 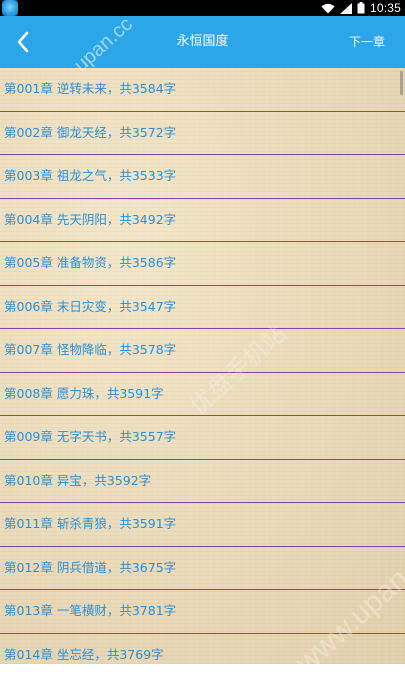 What do you see at coordinates (202, 307) in the screenshot?
I see `chapter-item: 第006章 末日灾变，共3547字` at bounding box center [202, 307].